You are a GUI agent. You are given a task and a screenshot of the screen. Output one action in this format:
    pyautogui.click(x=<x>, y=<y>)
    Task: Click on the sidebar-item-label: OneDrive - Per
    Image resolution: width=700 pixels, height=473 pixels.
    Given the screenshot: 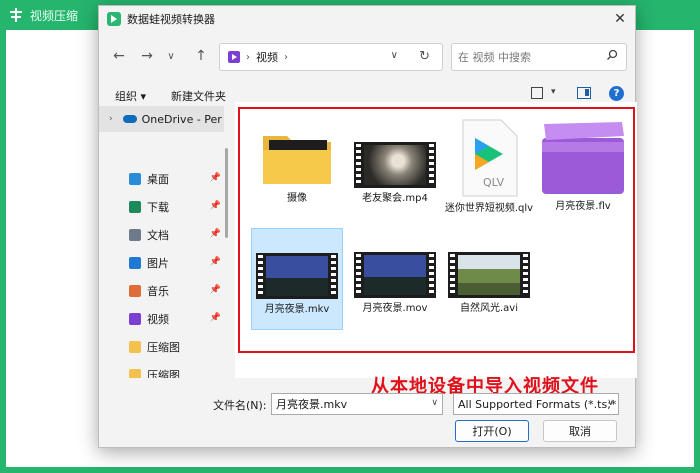 What is the action you would take?
    pyautogui.click(x=181, y=119)
    